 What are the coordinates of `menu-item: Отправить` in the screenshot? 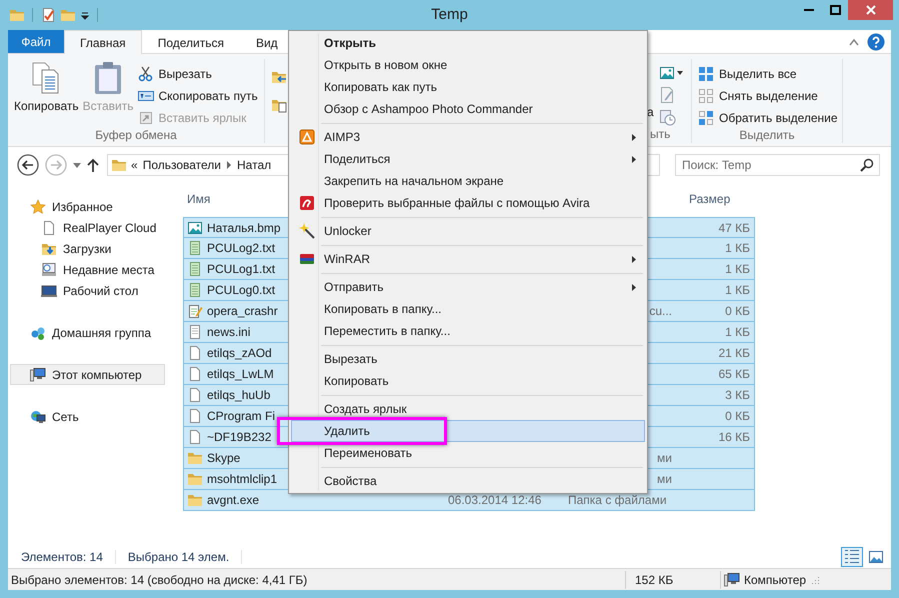 It's located at (468, 287).